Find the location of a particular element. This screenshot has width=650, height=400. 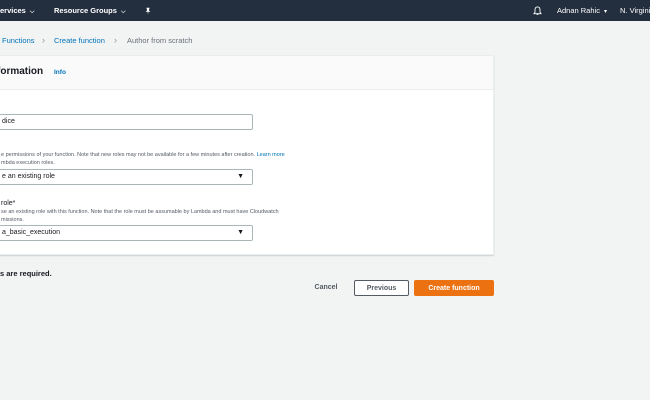

services-menu: ervices ⌵ is located at coordinates (17, 10).